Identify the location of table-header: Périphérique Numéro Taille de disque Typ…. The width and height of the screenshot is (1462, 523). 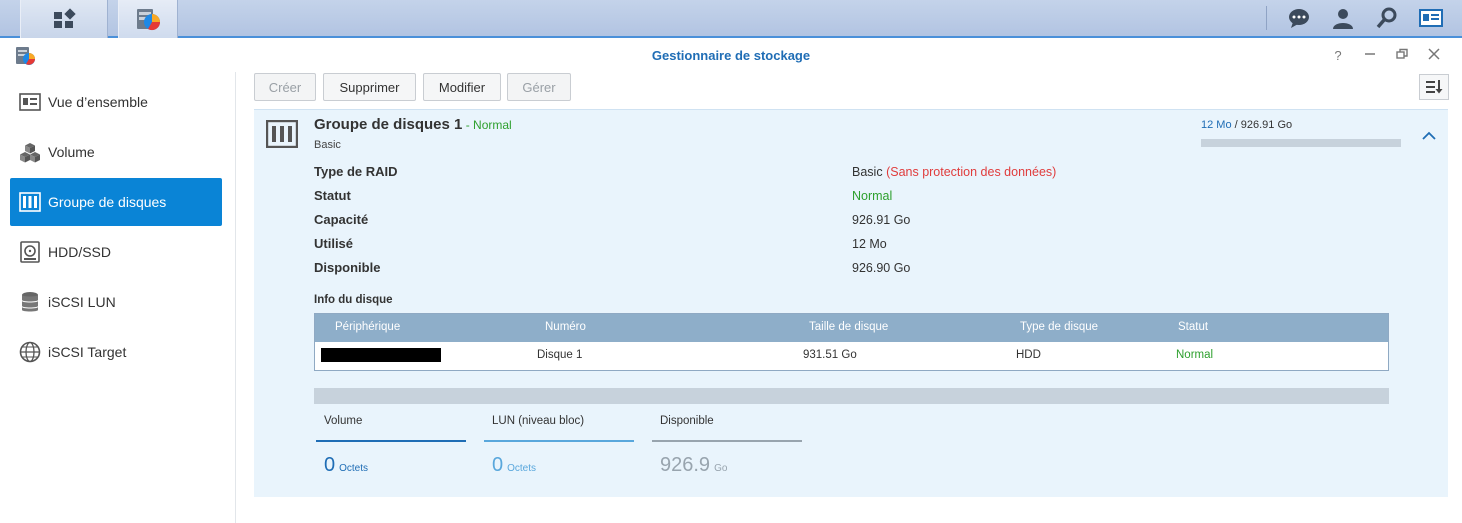
(851, 328).